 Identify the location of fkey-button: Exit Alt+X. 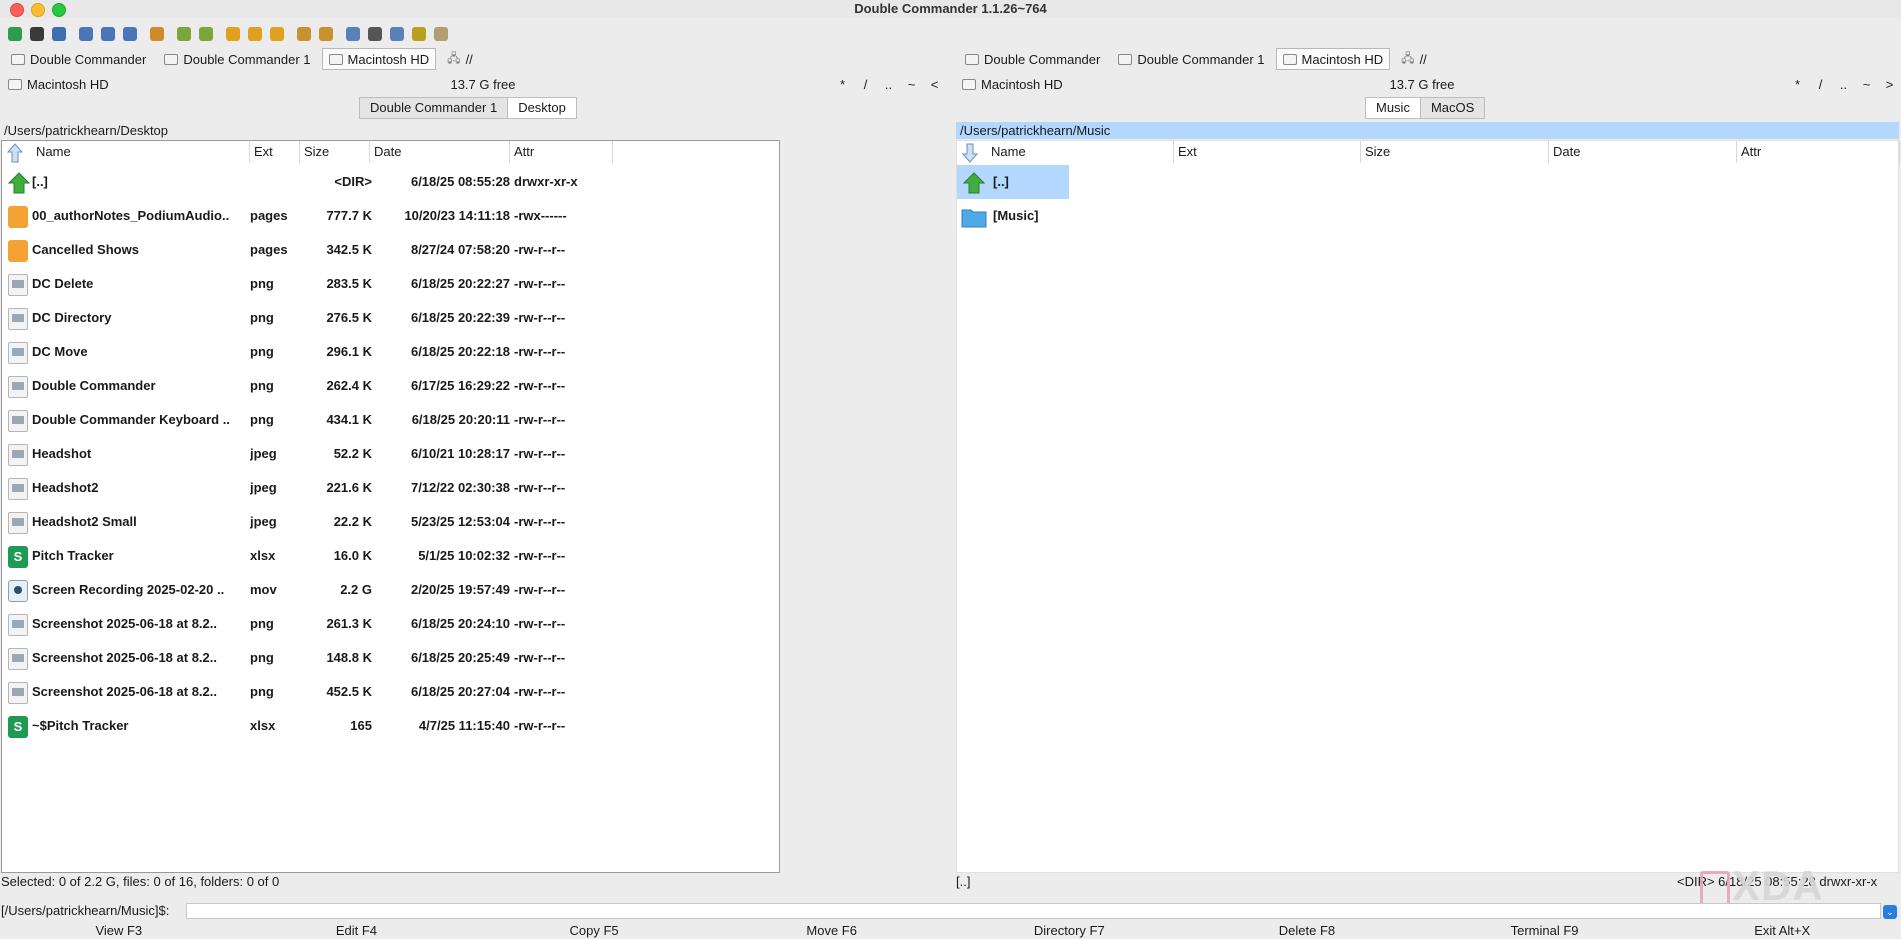
(1782, 931).